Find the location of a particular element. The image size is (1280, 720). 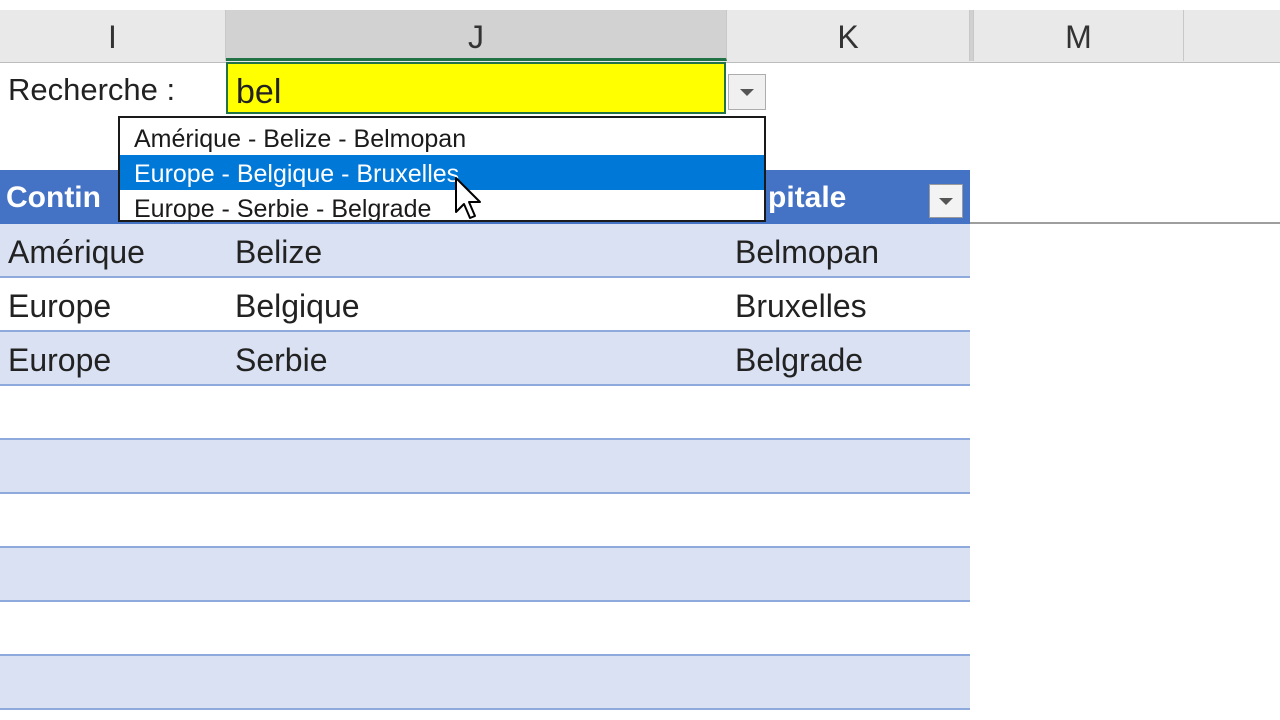

mouse-pointer-icon is located at coordinates (468, 198).